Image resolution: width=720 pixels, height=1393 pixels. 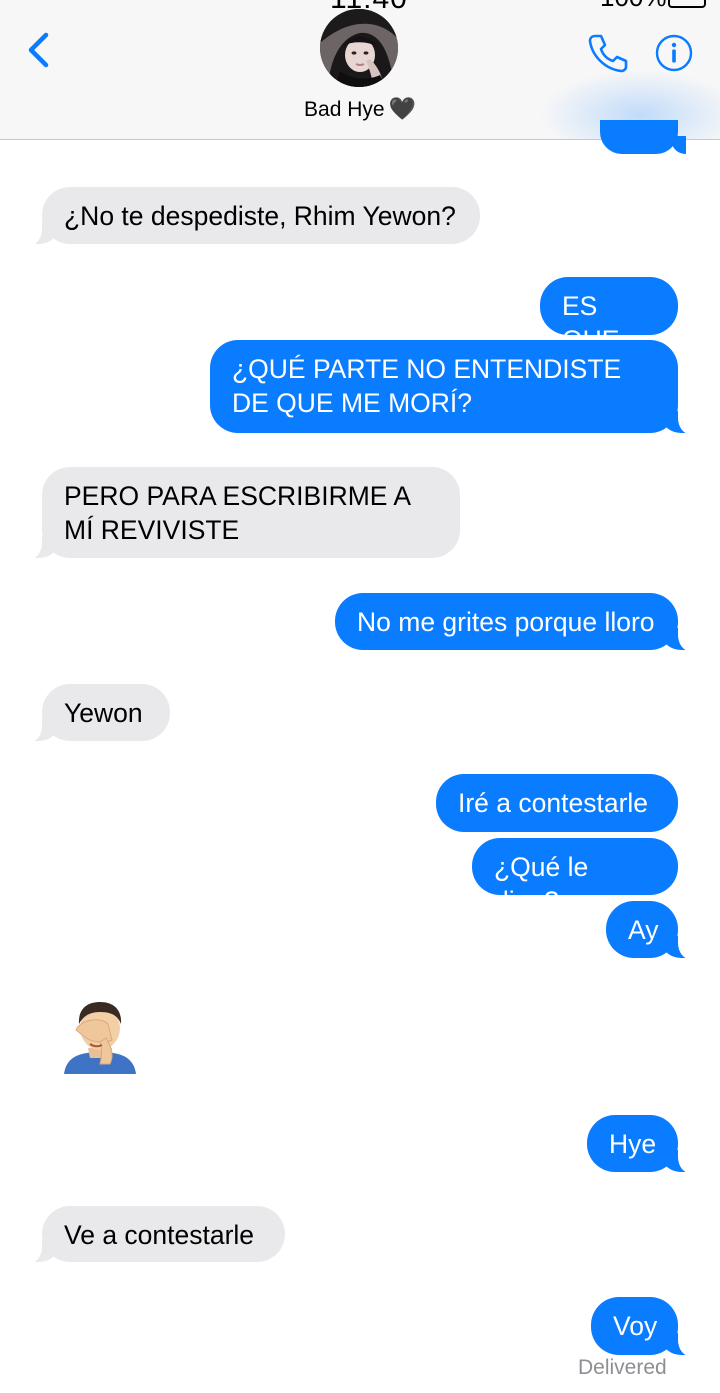 I want to click on outgoing-message: Hye, so click(x=639, y=1144).